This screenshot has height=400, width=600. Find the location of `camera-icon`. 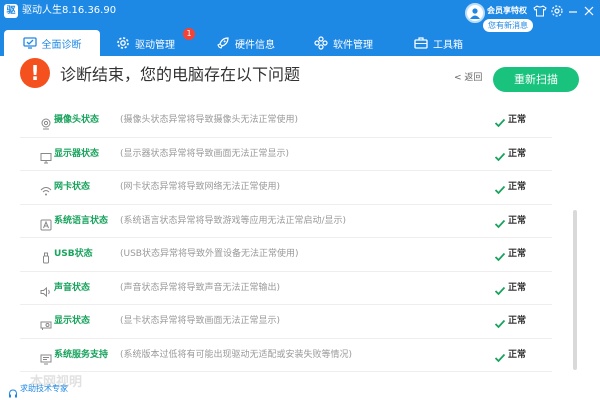

camera-icon is located at coordinates (46, 122).